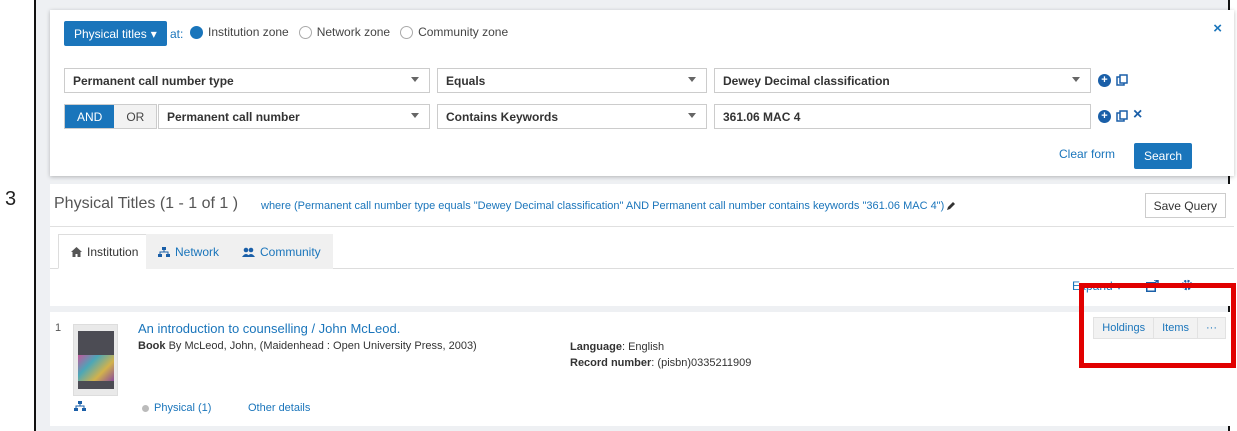 The height and width of the screenshot is (431, 1237). What do you see at coordinates (76, 251) in the screenshot?
I see `home-icon` at bounding box center [76, 251].